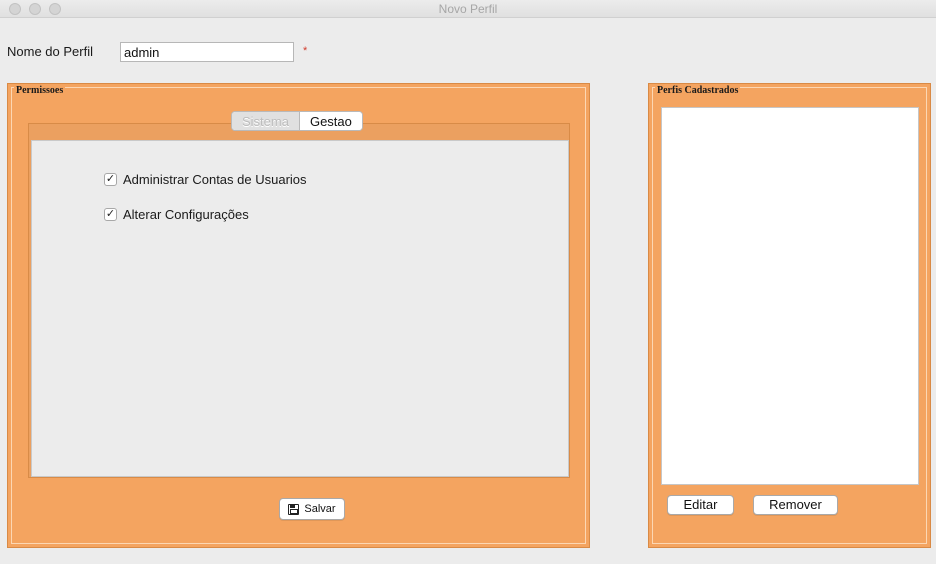 Image resolution: width=936 pixels, height=564 pixels. Describe the element at coordinates (50, 51) in the screenshot. I see `profile-name-label: Nome do Perfil` at that location.